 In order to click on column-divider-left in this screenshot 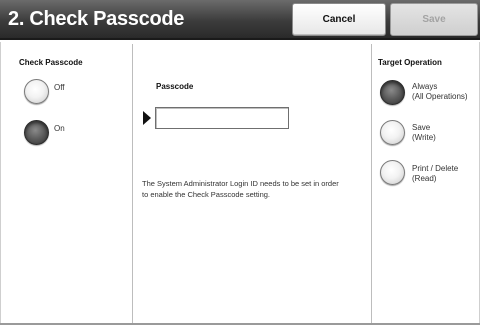, I will do `click(132, 184)`.